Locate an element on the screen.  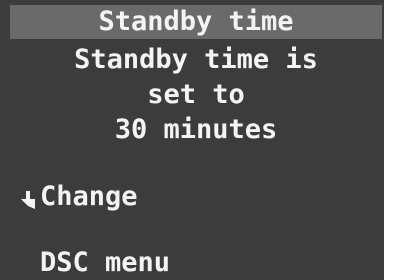
message-line-2: set to is located at coordinates (196, 94).